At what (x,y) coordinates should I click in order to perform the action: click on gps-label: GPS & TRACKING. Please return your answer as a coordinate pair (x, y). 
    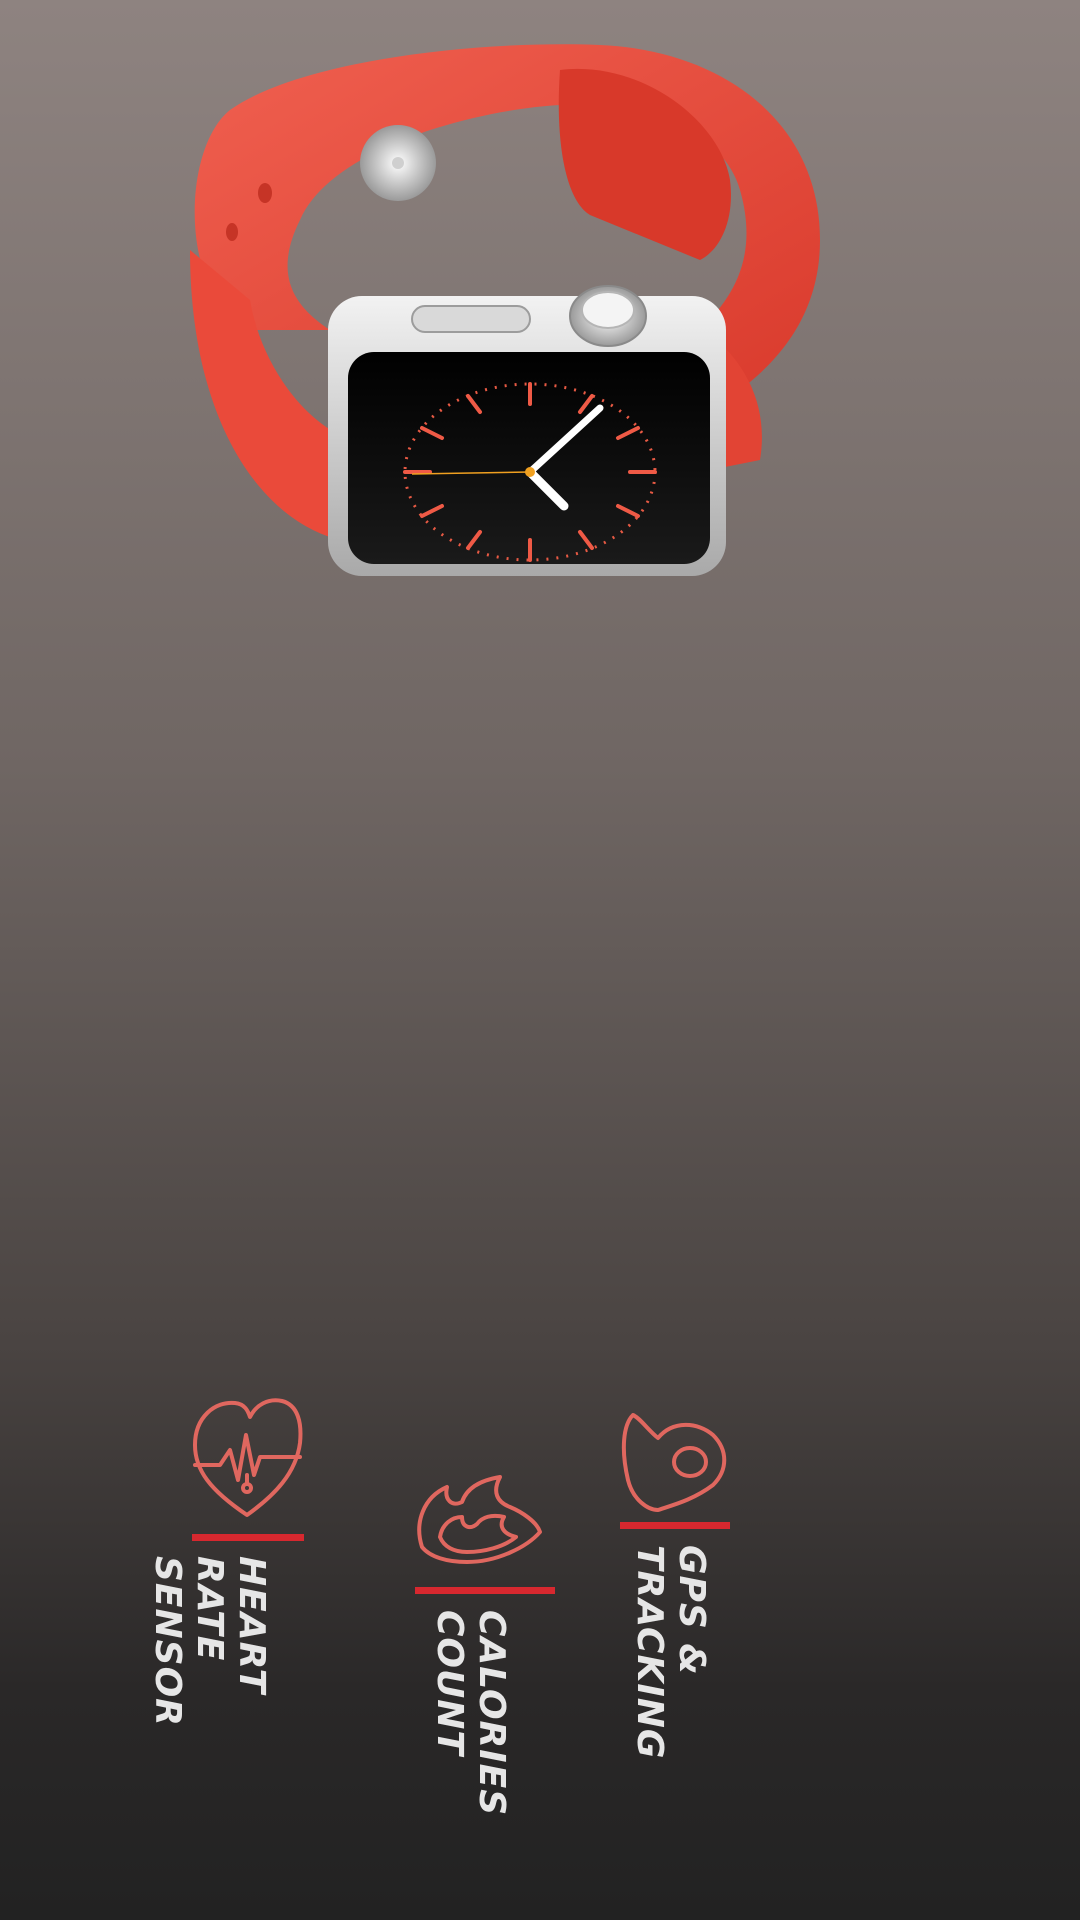
    Looking at the image, I should click on (670, 1652).